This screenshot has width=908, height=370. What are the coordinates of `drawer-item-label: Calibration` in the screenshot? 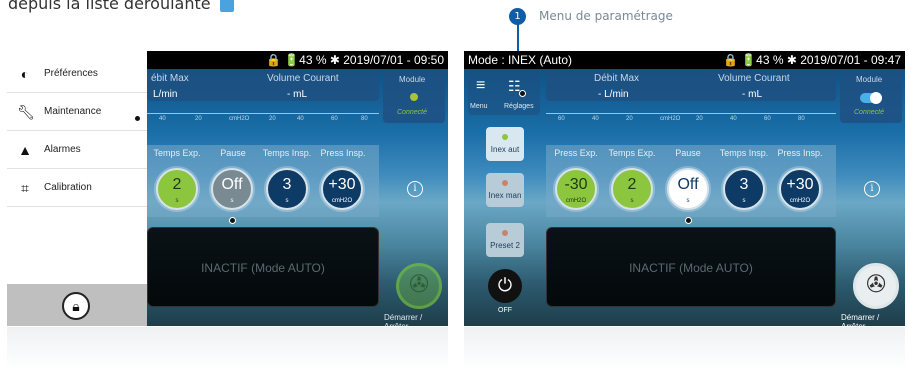 It's located at (68, 187).